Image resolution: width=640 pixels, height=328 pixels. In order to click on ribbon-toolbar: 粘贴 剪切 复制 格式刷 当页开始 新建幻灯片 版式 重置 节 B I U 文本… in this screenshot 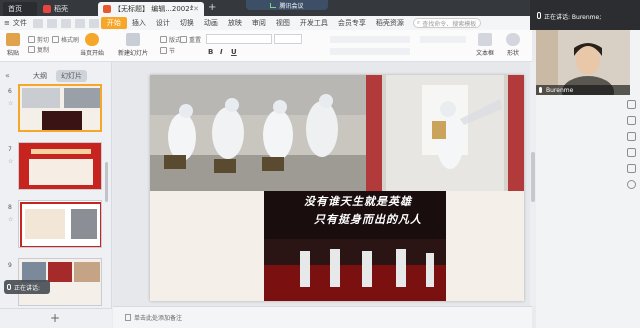, I will do `click(266, 46)`.